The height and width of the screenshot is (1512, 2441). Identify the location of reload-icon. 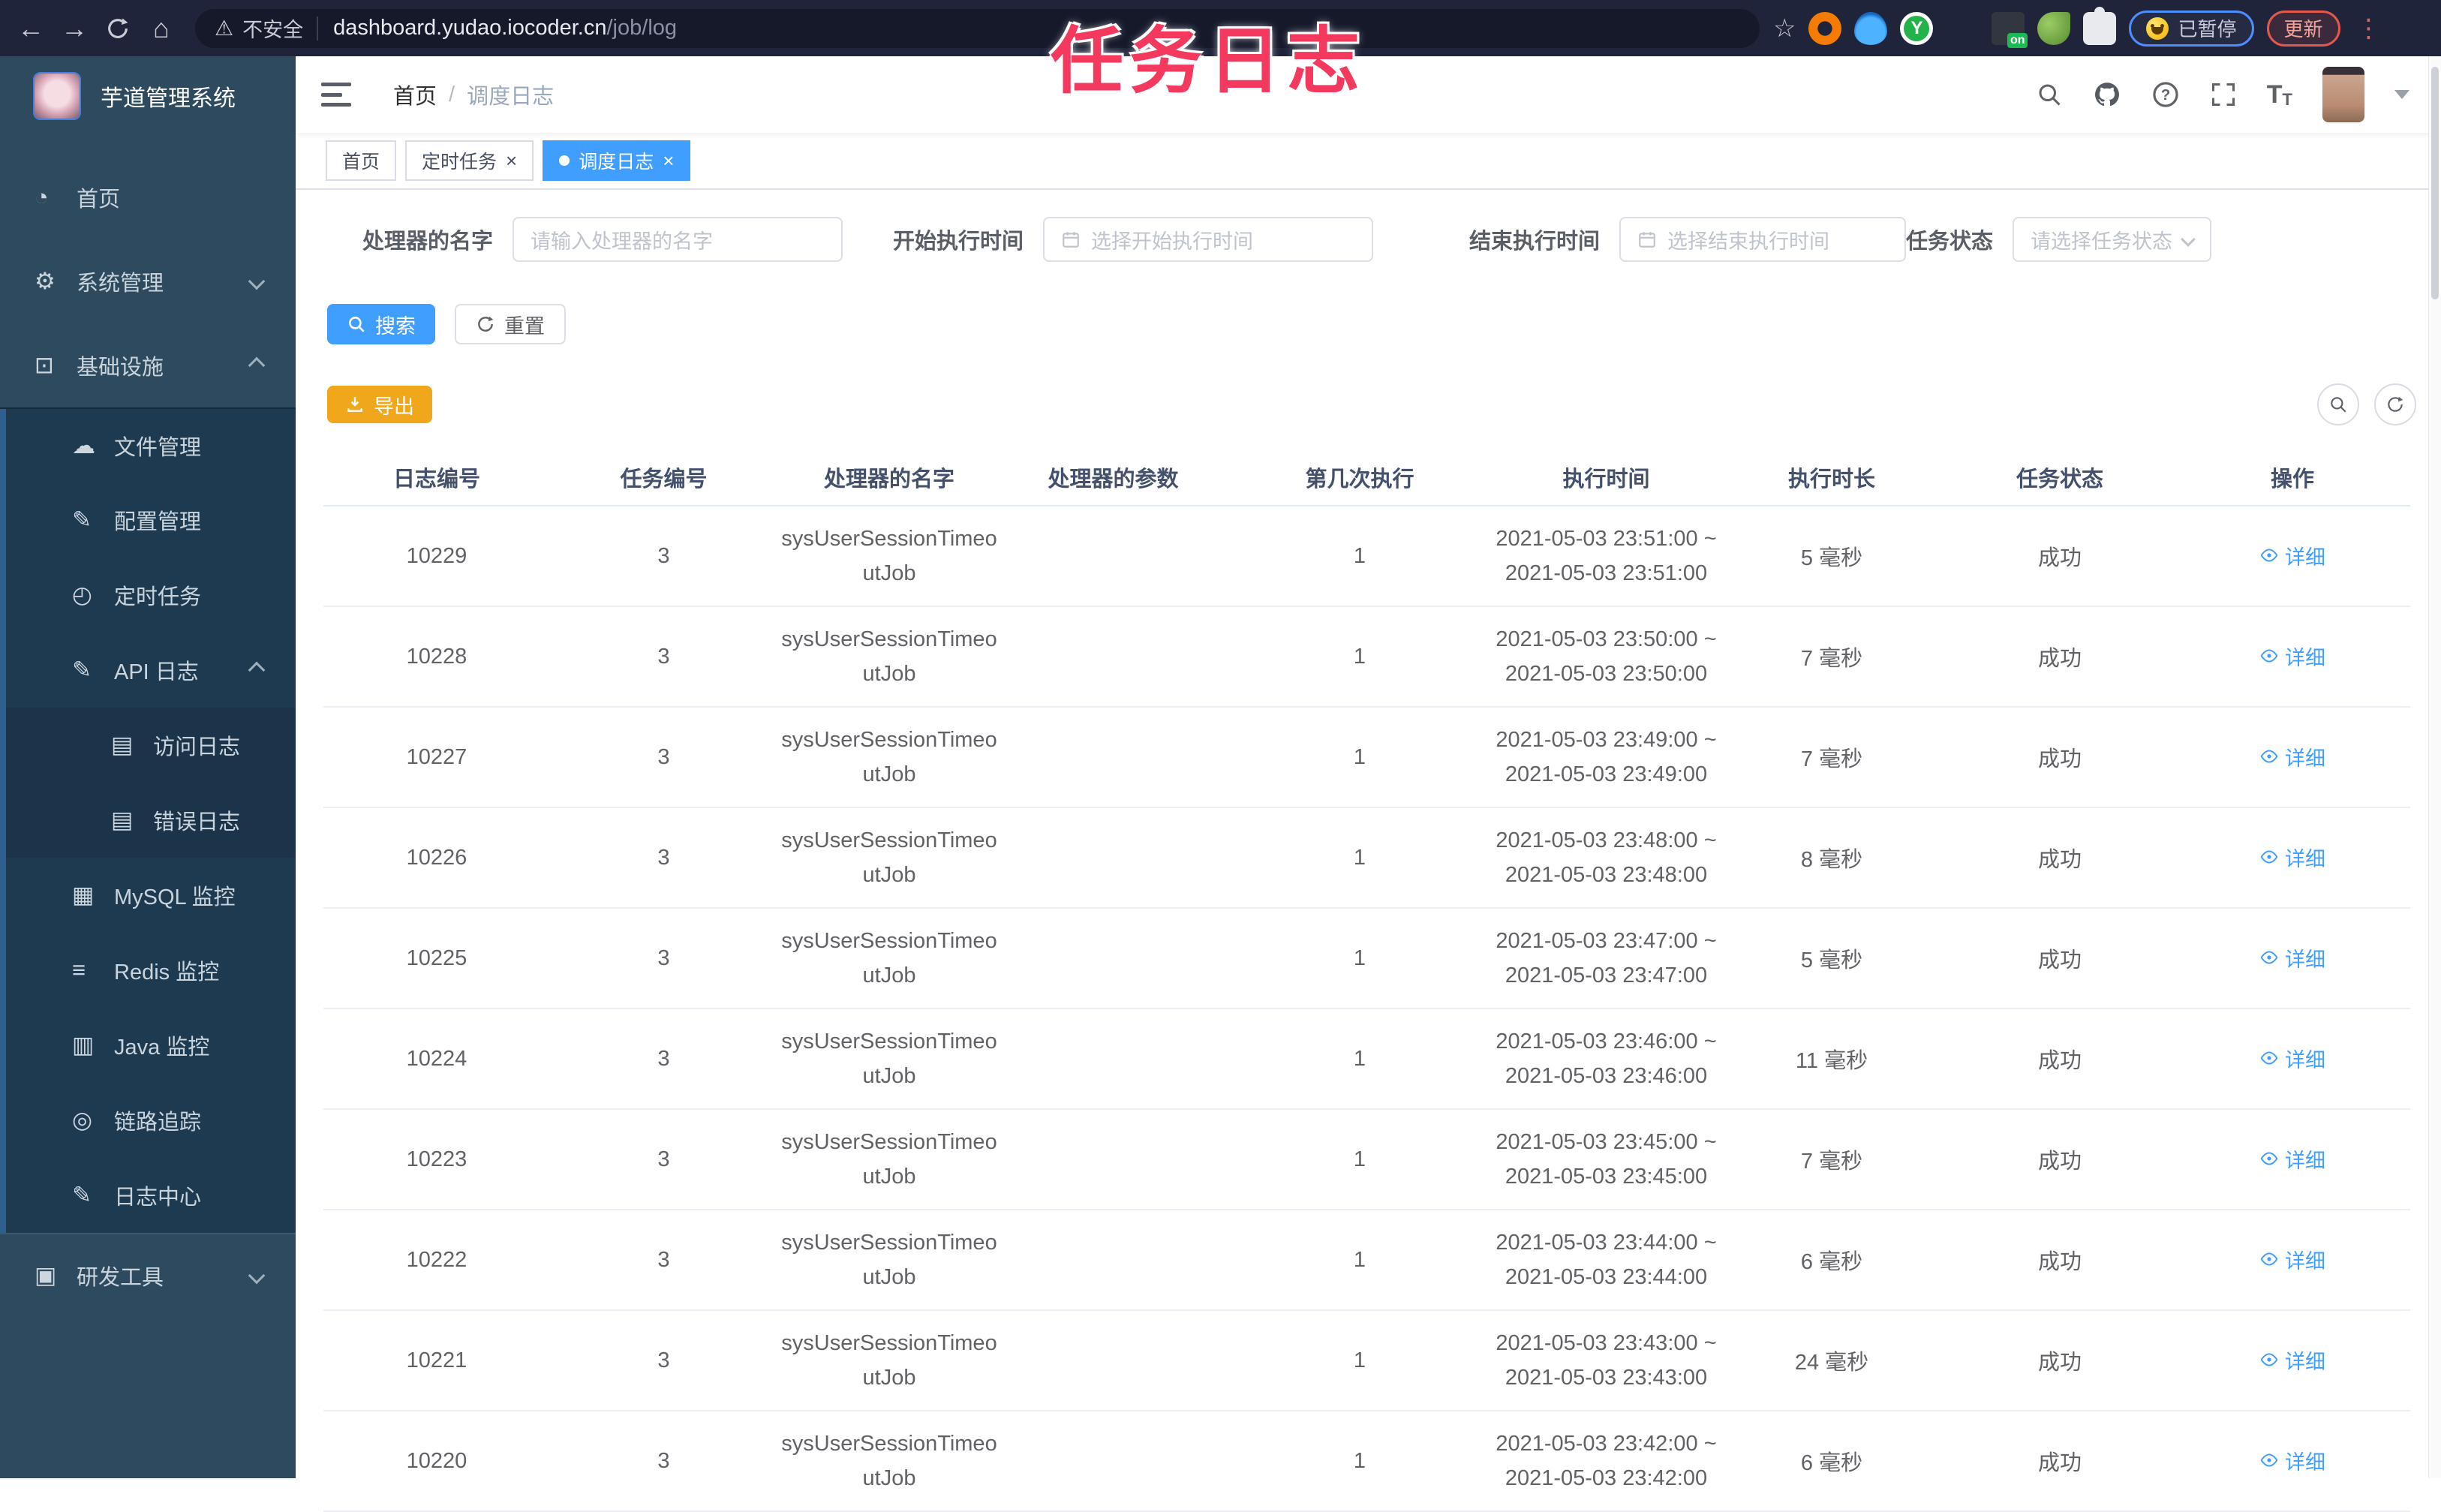
(118, 28).